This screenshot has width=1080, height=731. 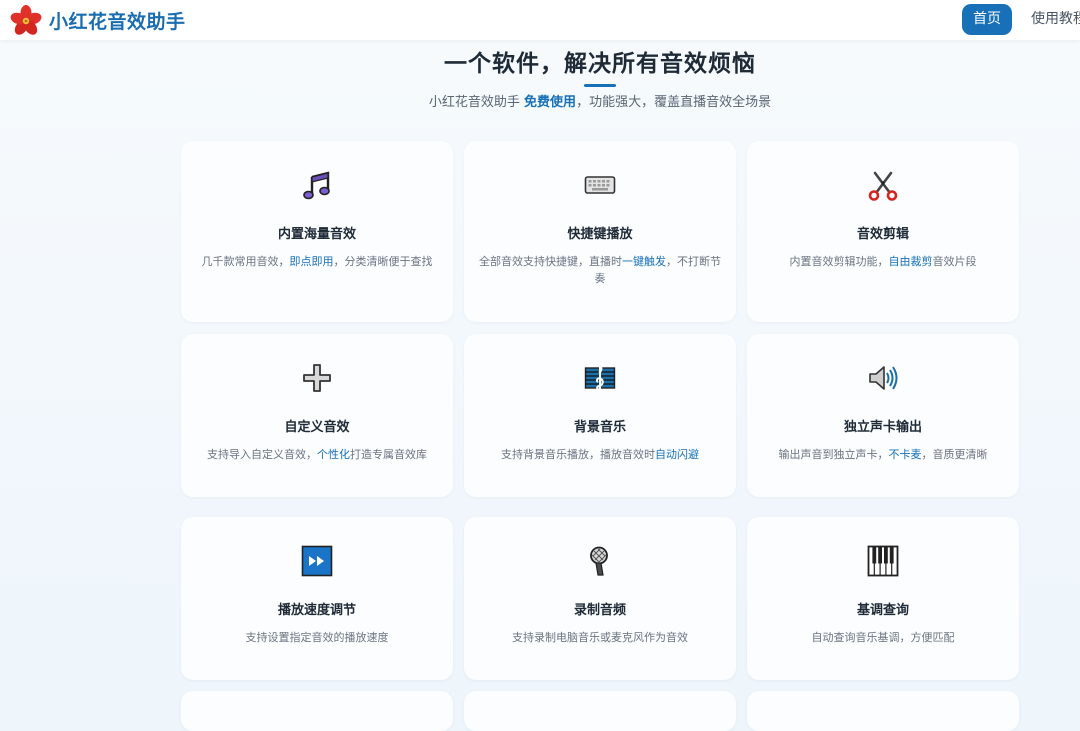 What do you see at coordinates (600, 185) in the screenshot?
I see `keyboard-icon` at bounding box center [600, 185].